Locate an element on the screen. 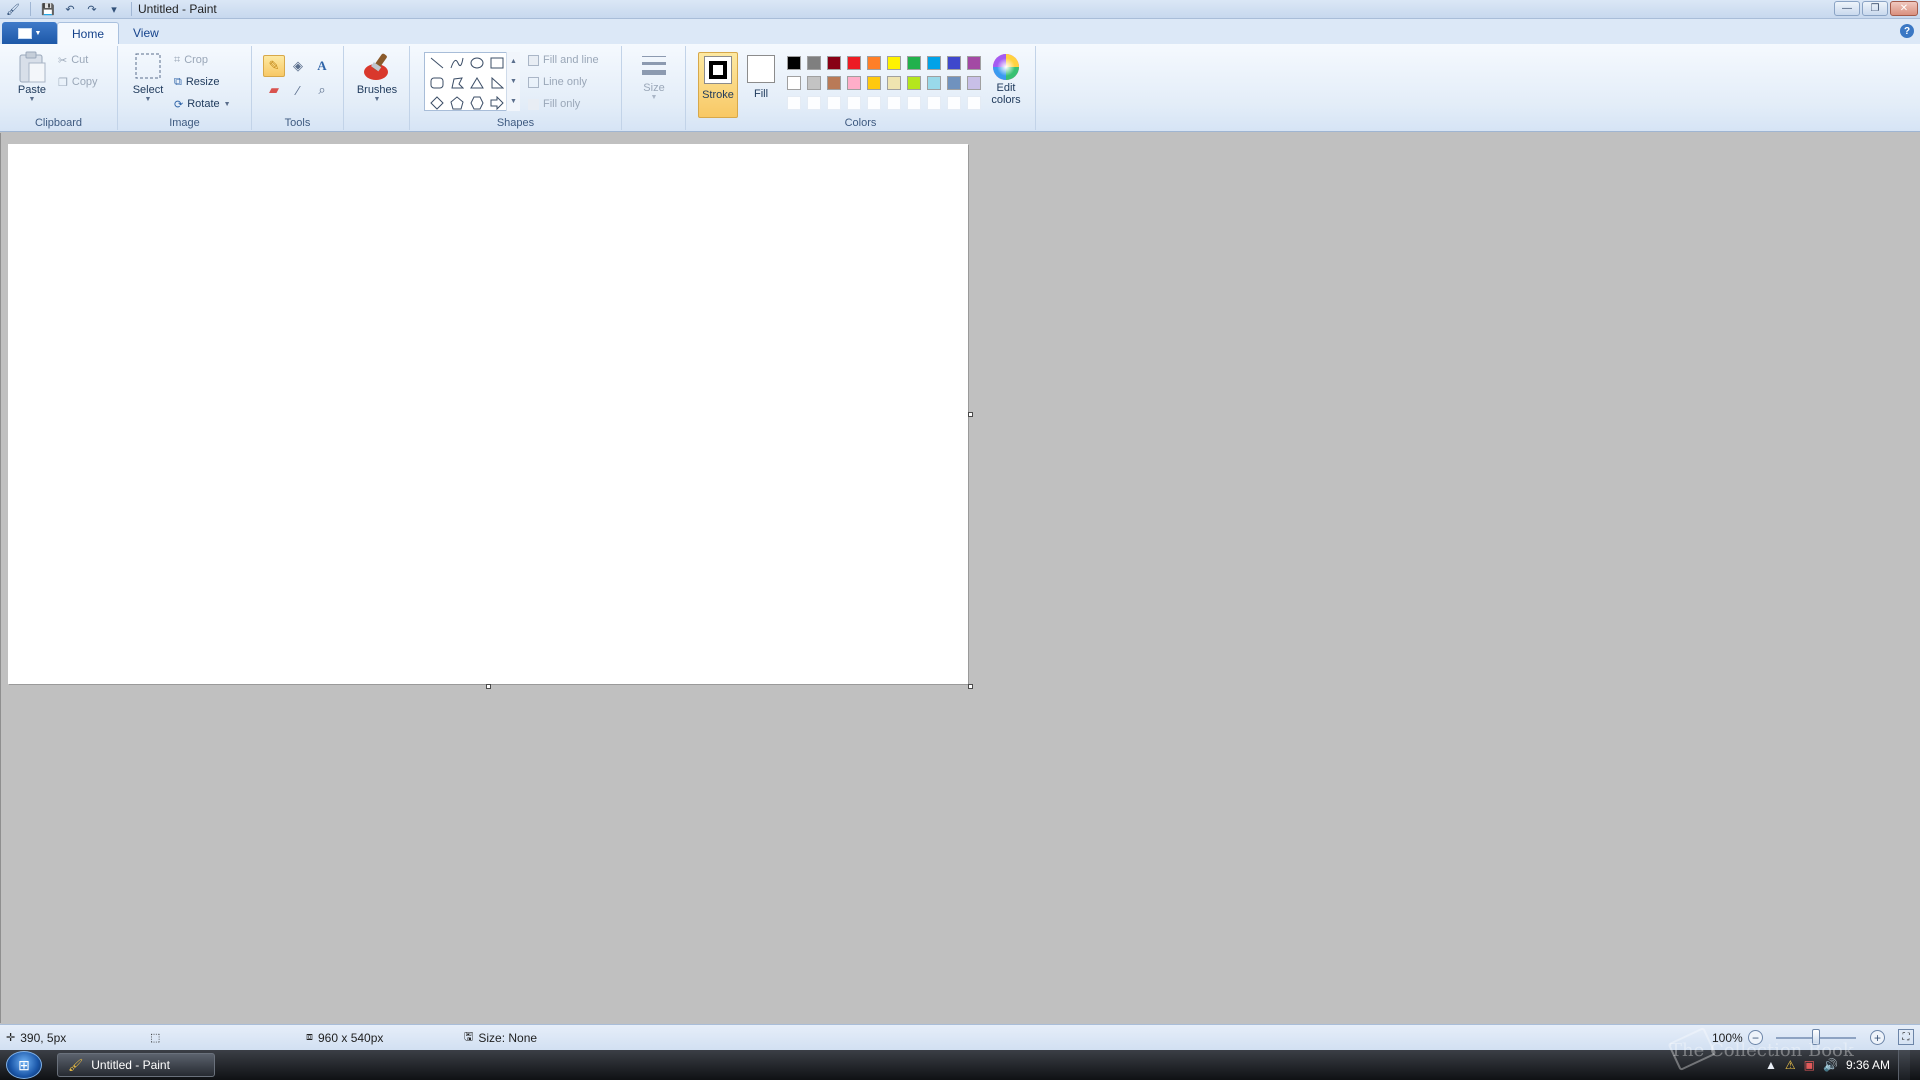 The image size is (1920, 1080). tab-view: View is located at coordinates (146, 33).